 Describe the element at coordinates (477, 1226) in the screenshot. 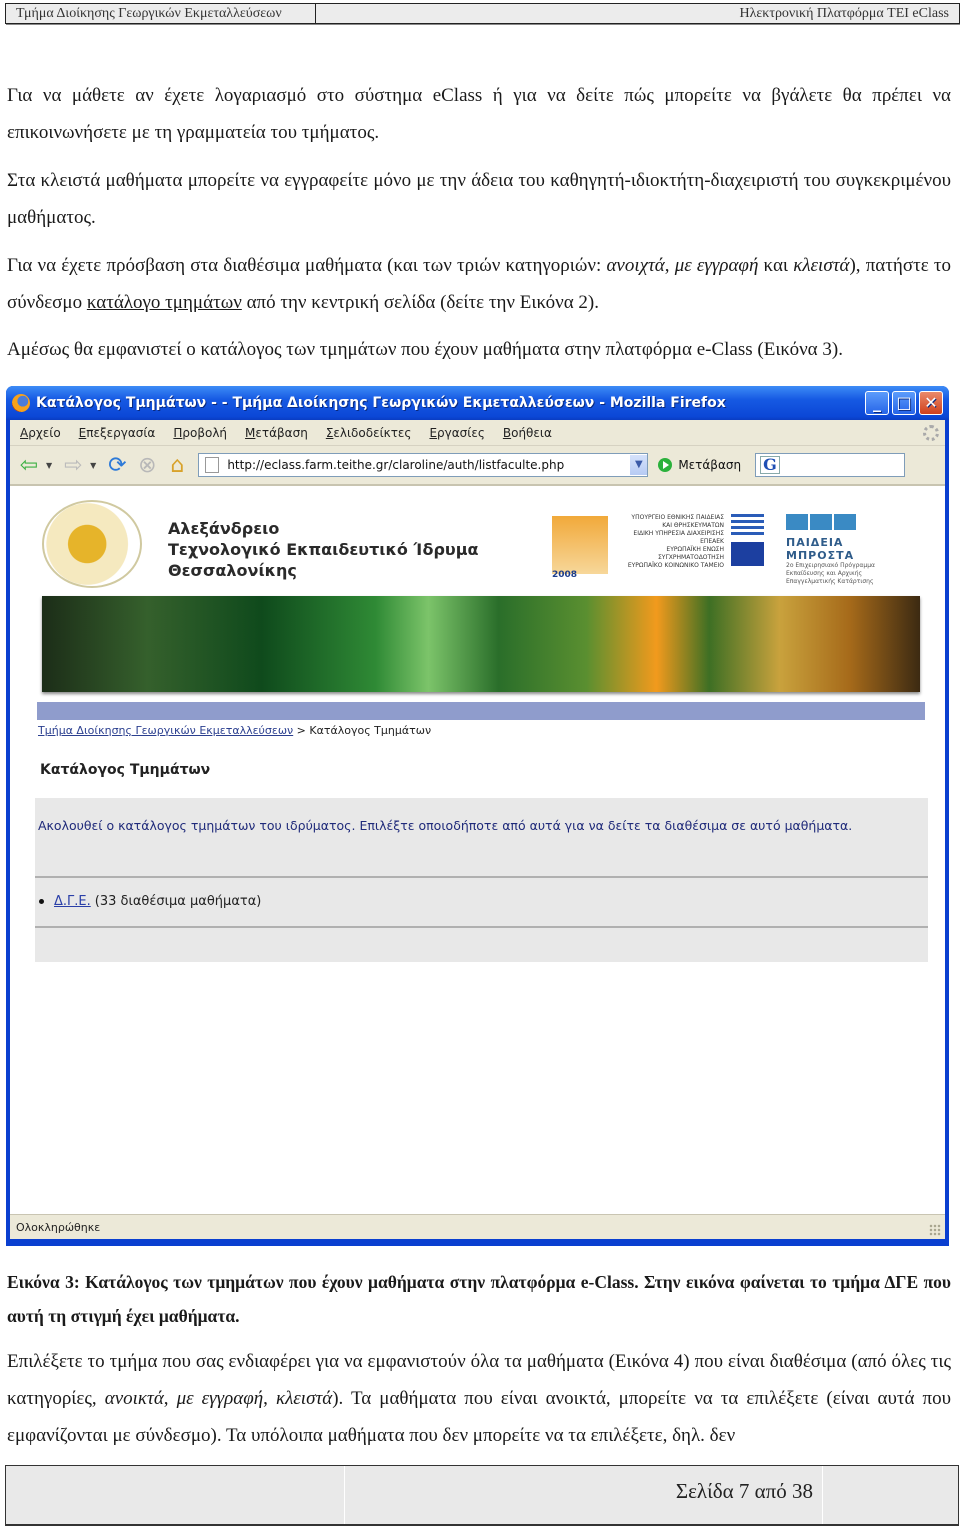

I see `status-bar: Ολοκληρώθηκε` at that location.